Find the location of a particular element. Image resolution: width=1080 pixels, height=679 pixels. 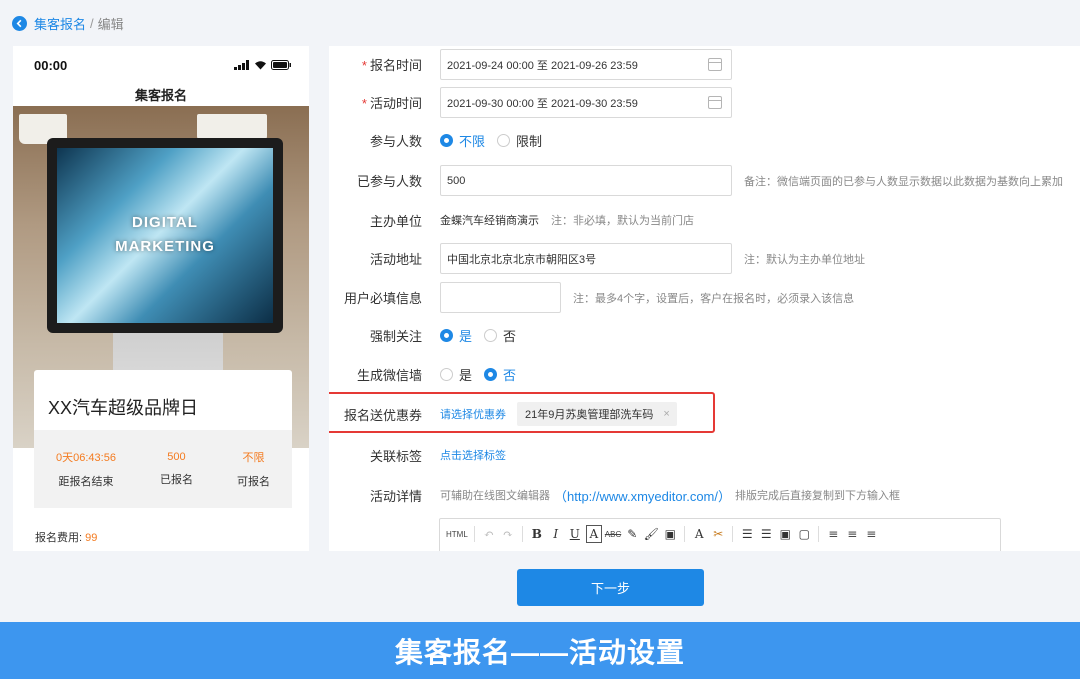

font-color-button: A is located at coordinates (699, 534).